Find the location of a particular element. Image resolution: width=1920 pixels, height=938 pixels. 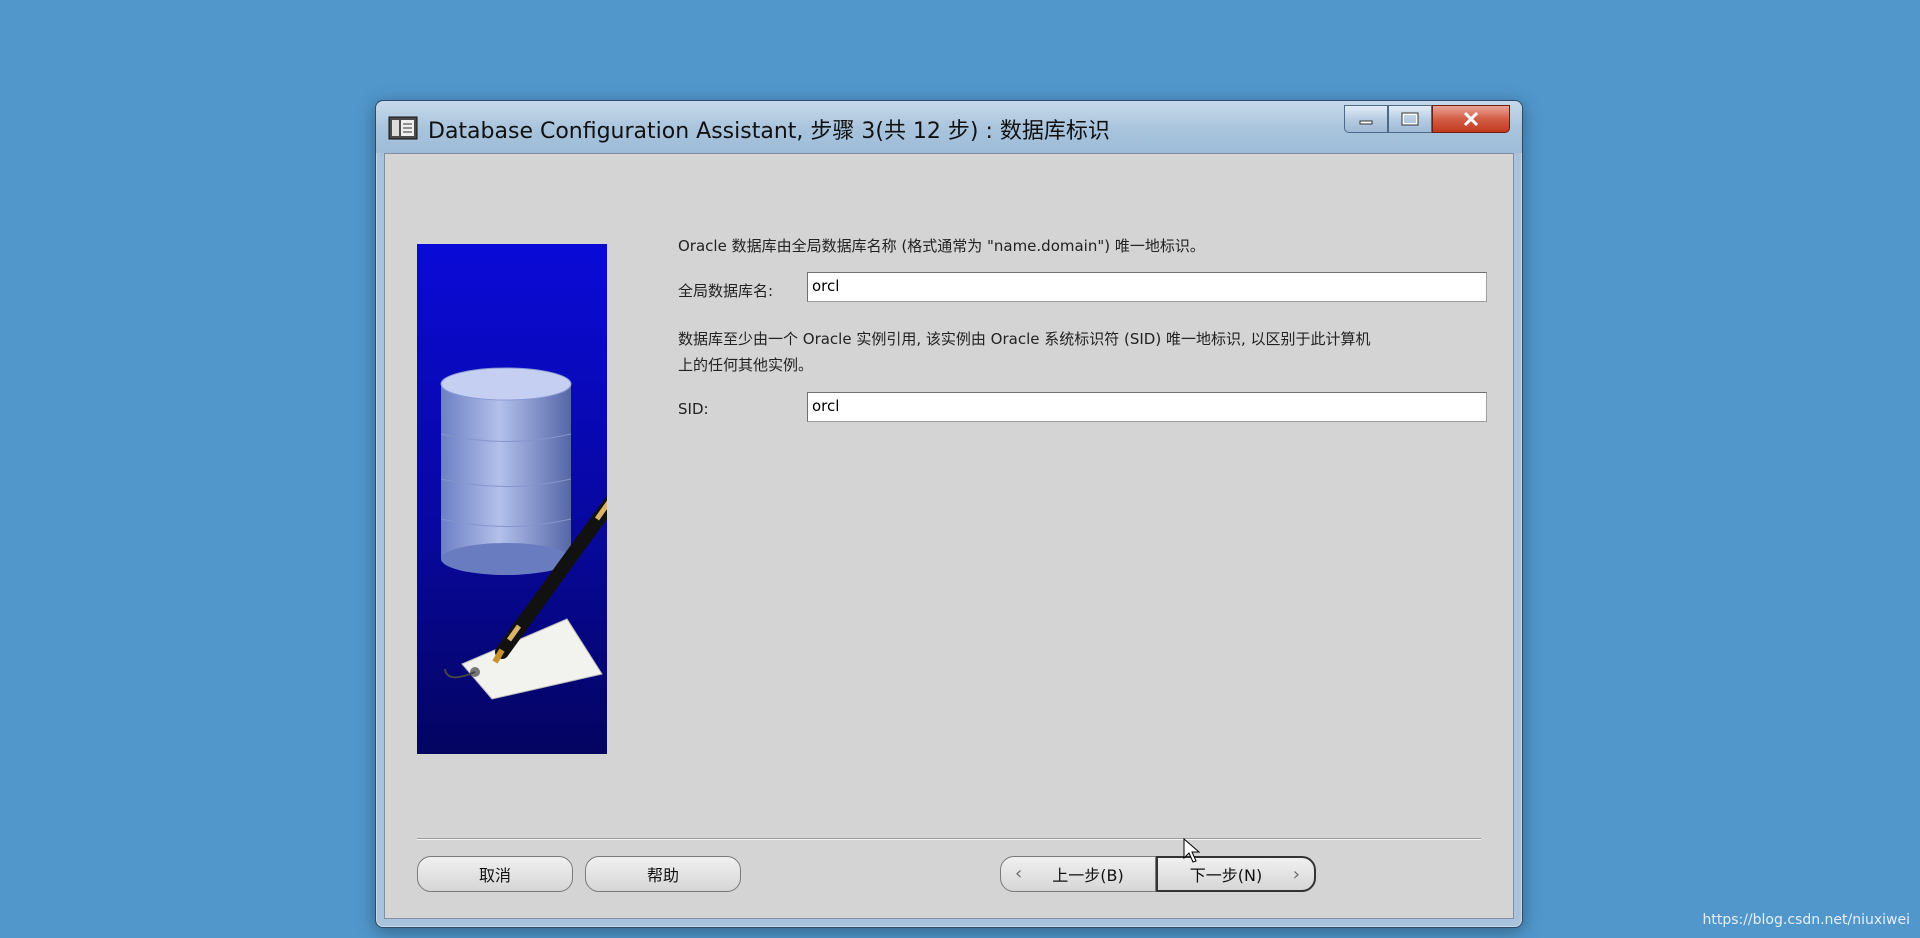

next-button: 下一步(N) › is located at coordinates (1236, 874).